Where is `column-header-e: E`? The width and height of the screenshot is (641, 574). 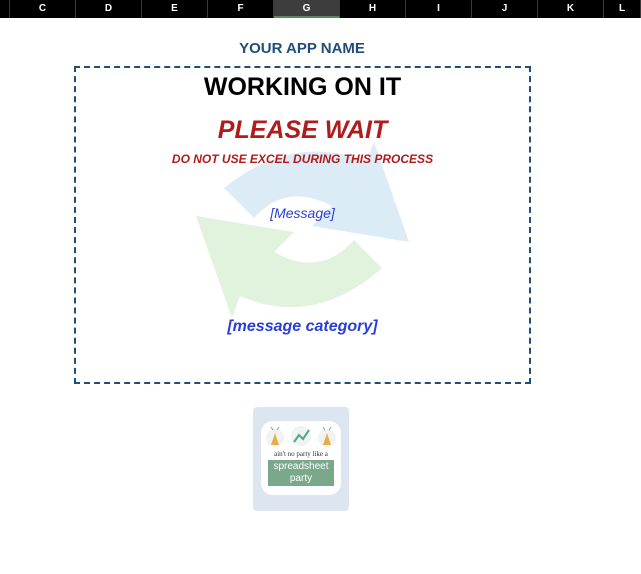 column-header-e: E is located at coordinates (175, 9).